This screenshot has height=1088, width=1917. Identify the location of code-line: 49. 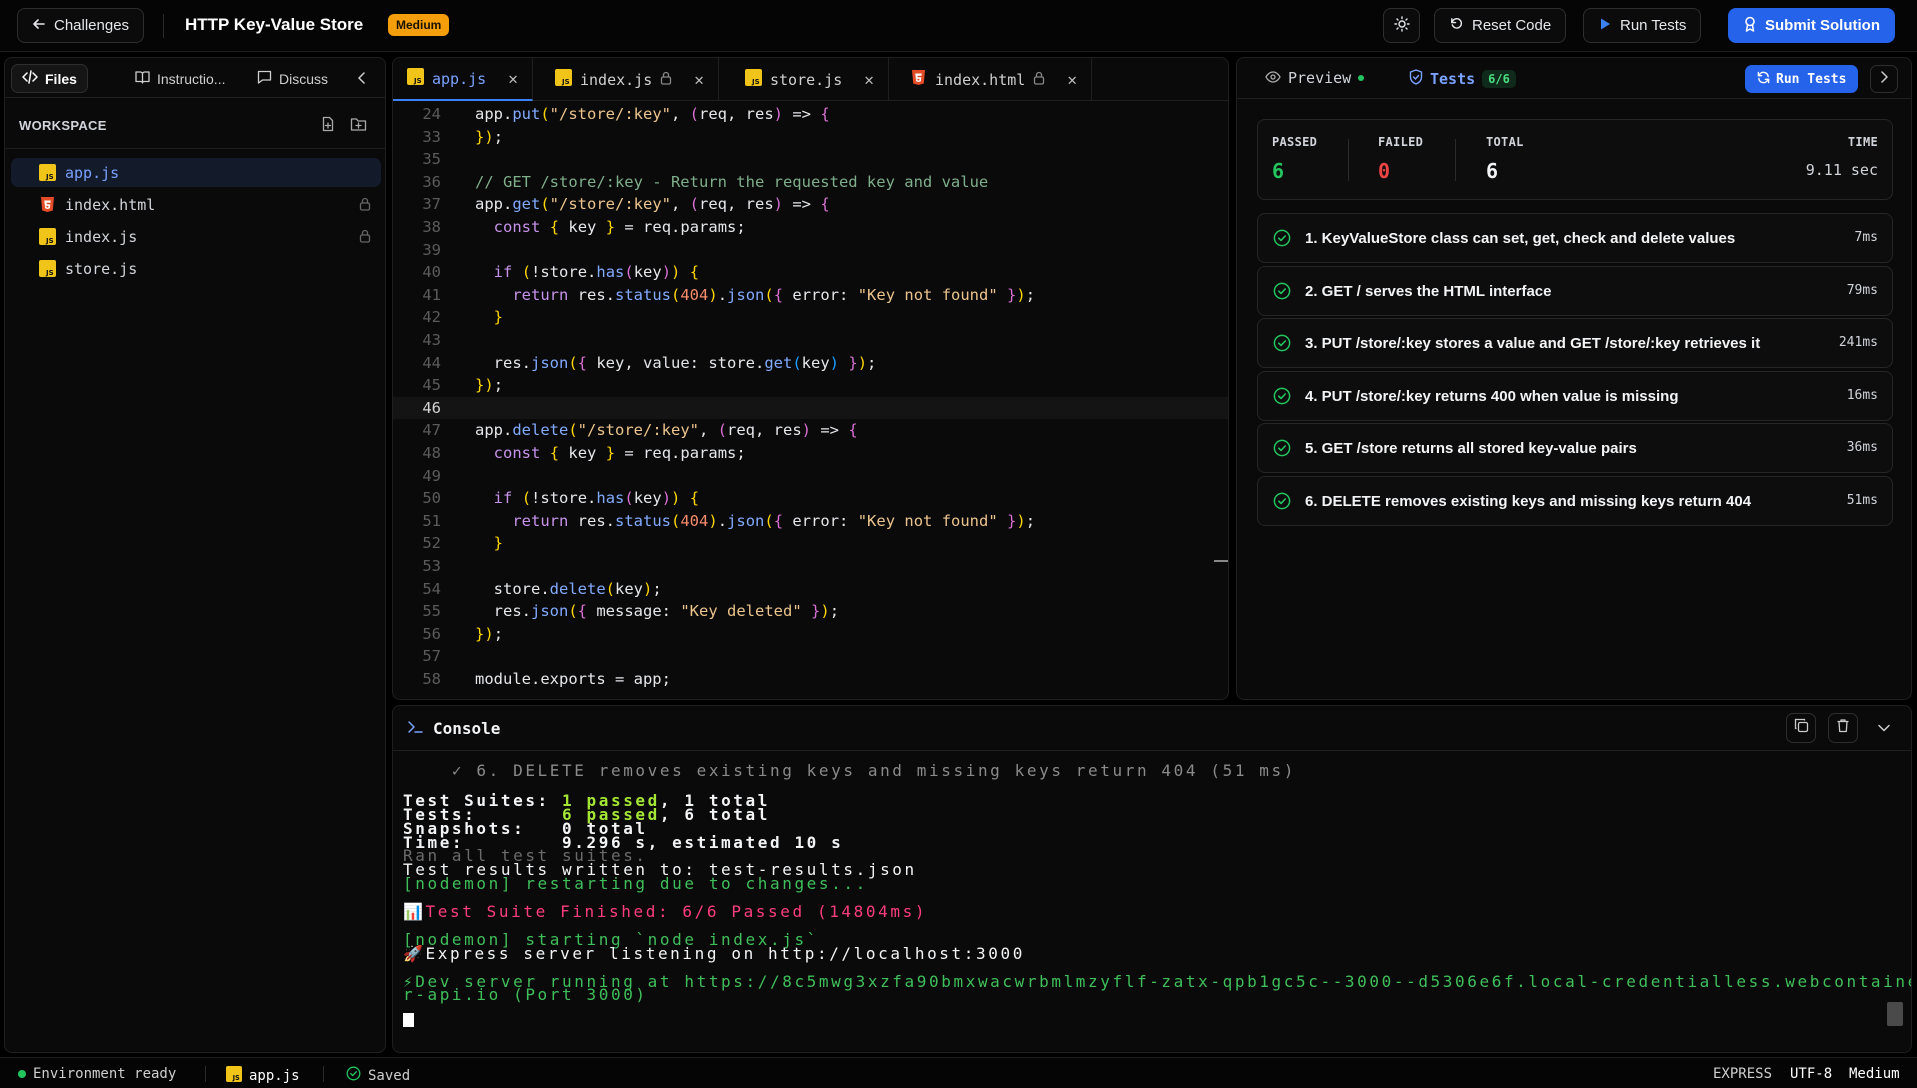
(810, 476).